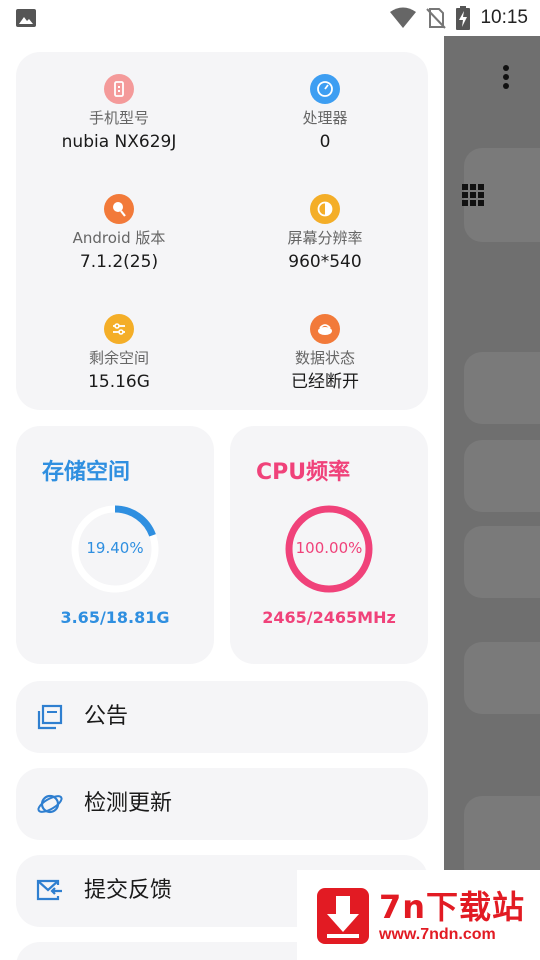  Describe the element at coordinates (26, 18) in the screenshot. I see `gallery-icon` at that location.